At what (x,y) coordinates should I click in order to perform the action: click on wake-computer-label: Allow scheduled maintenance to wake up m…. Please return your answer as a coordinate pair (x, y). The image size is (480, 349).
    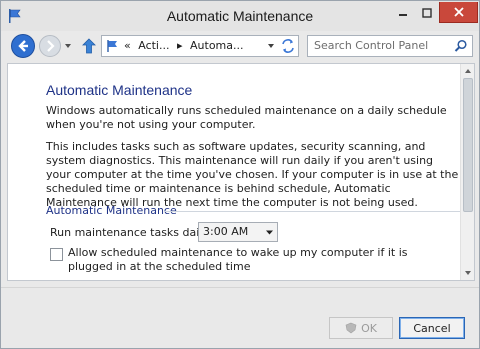
    Looking at the image, I should click on (258, 260).